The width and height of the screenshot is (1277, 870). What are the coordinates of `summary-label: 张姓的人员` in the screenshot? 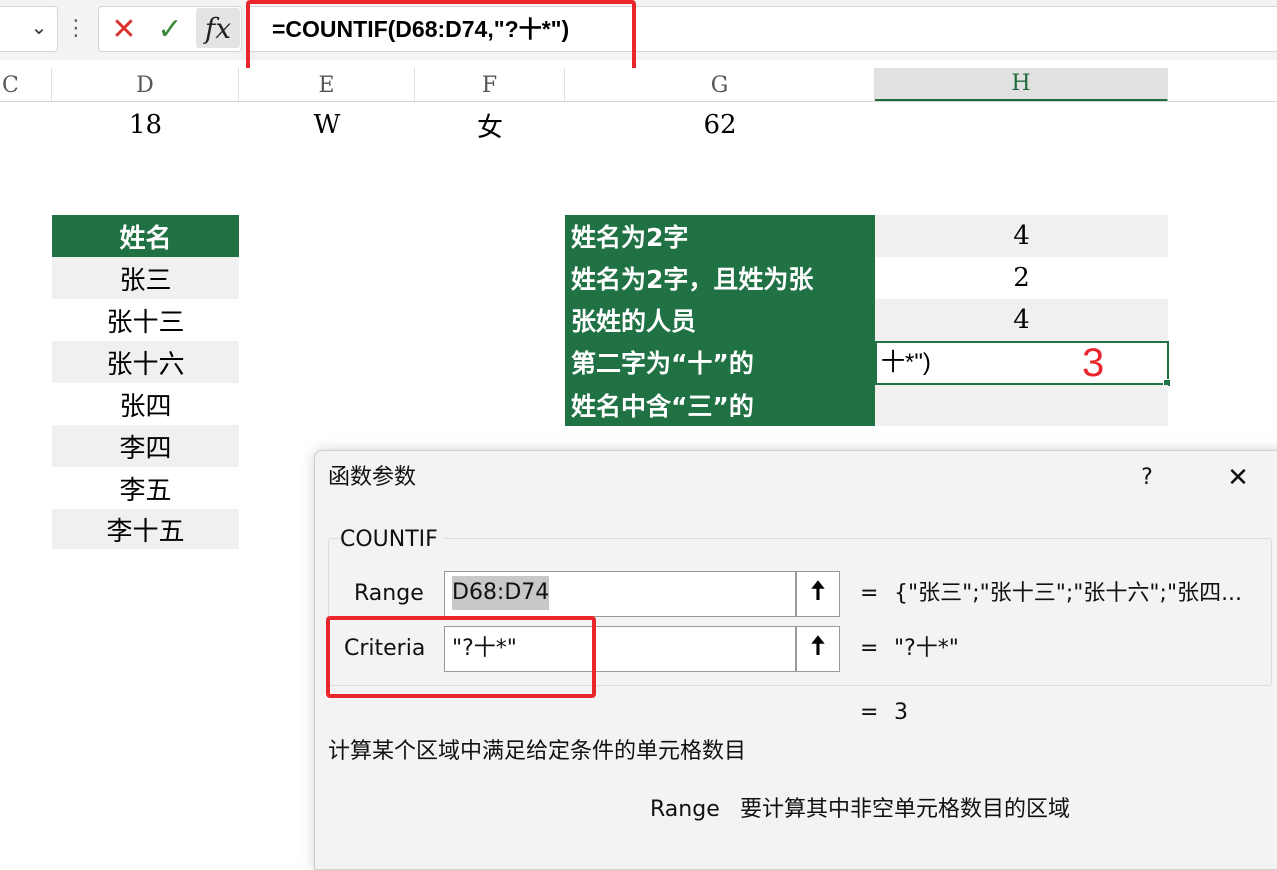 It's located at (720, 320).